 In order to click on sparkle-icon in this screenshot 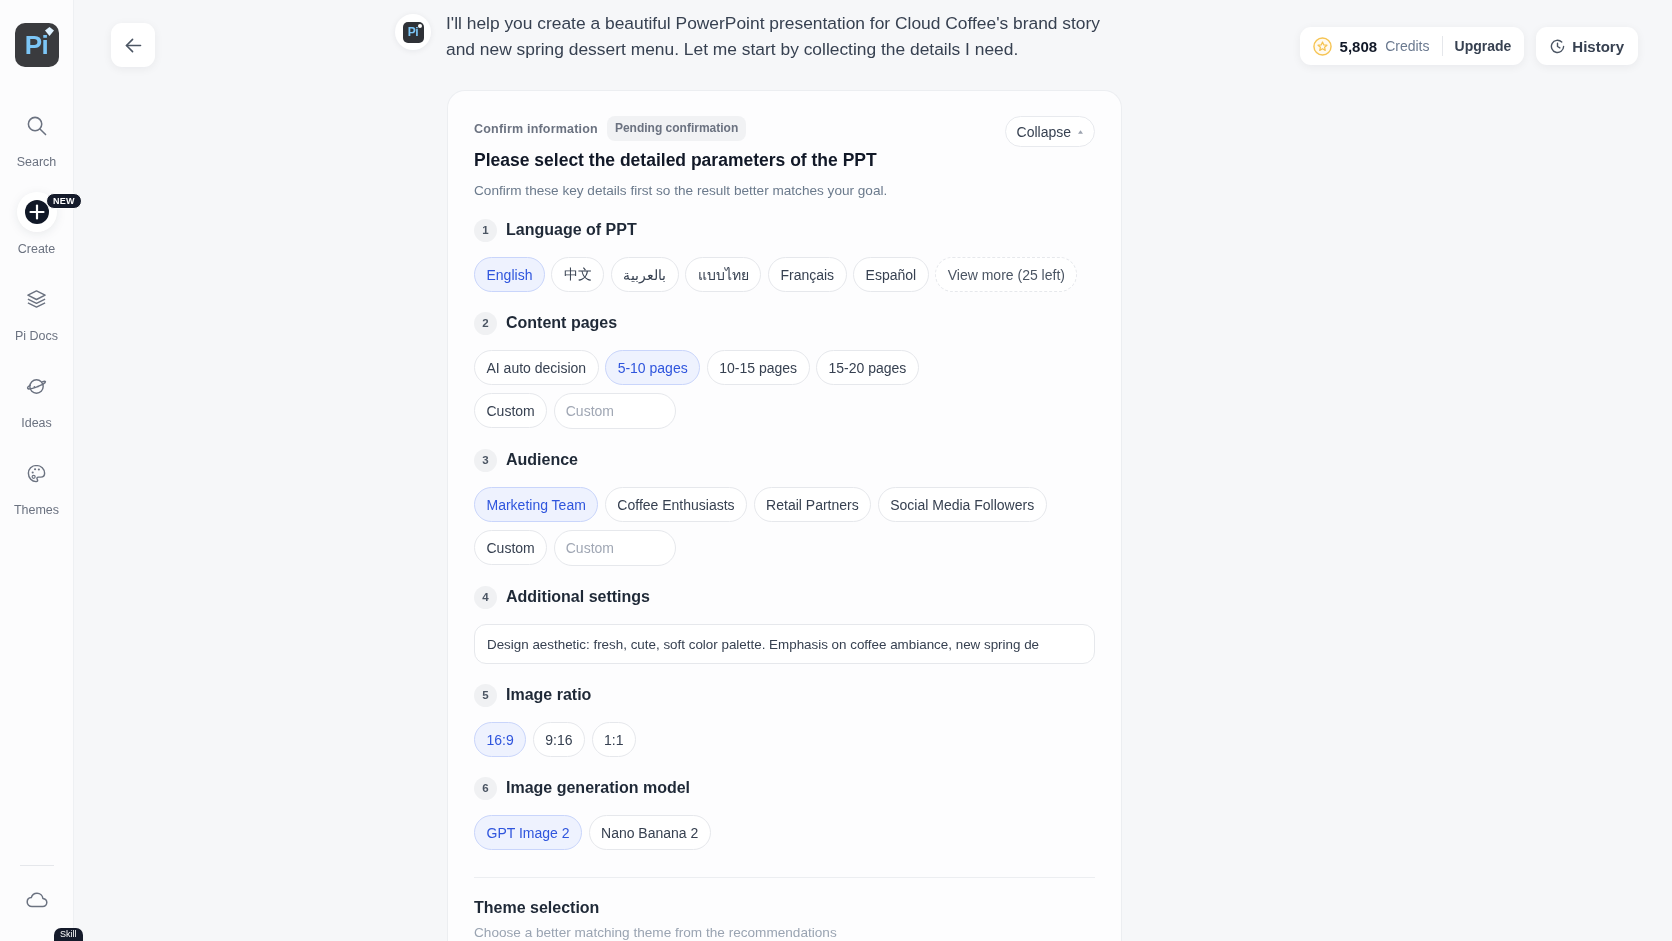, I will do `click(419, 25)`.